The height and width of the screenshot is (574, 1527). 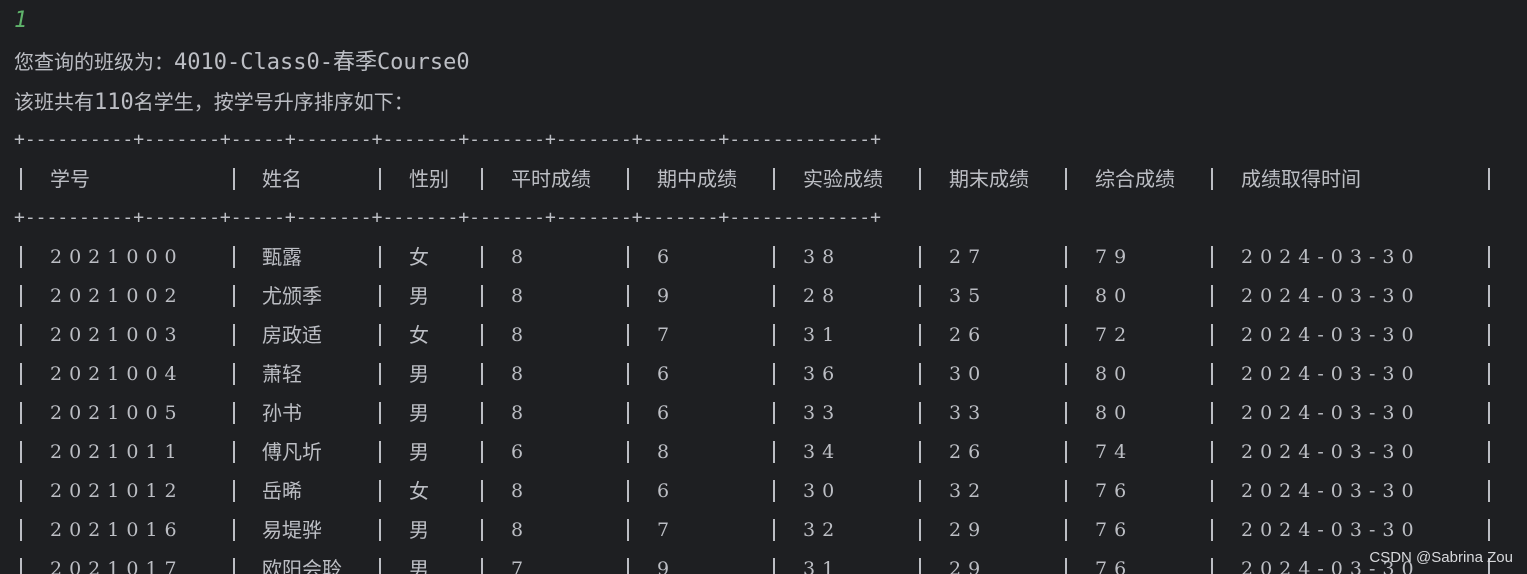 What do you see at coordinates (292, 452) in the screenshot?
I see `cell-name: 傅凡圻` at bounding box center [292, 452].